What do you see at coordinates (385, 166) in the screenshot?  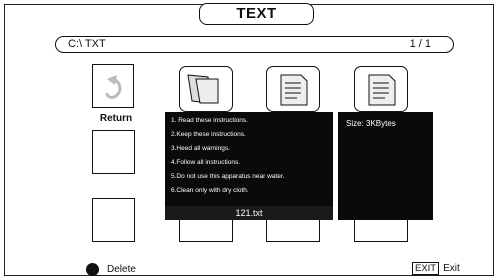 I see `file-info-panel: Size: 3KBytes` at bounding box center [385, 166].